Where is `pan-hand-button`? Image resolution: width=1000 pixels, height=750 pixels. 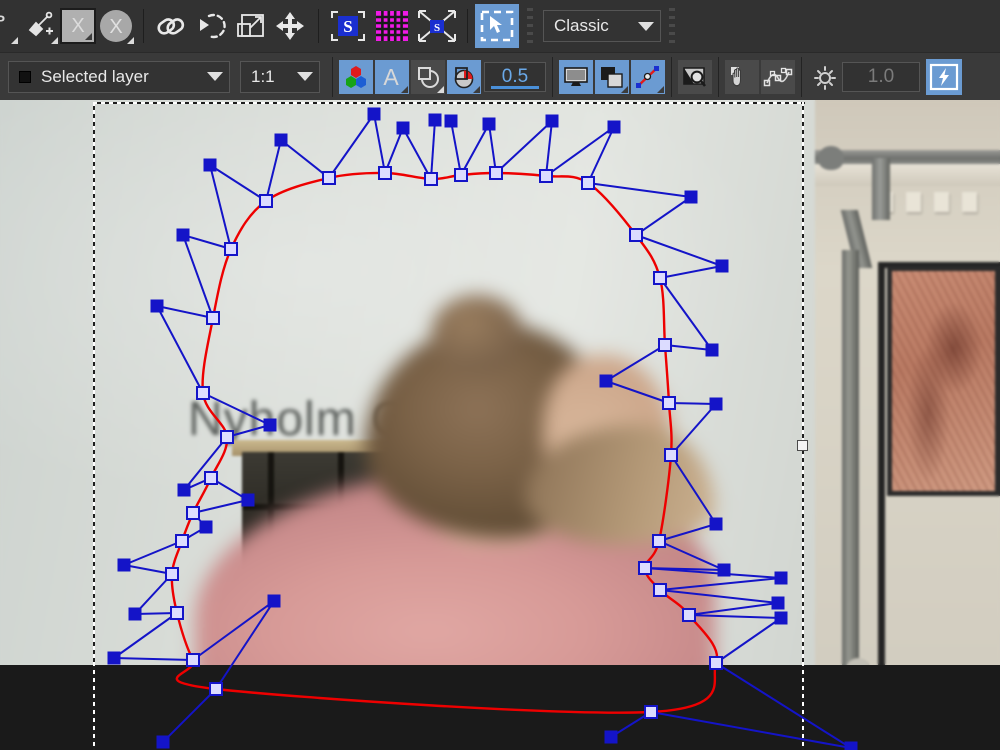 pan-hand-button is located at coordinates (742, 76).